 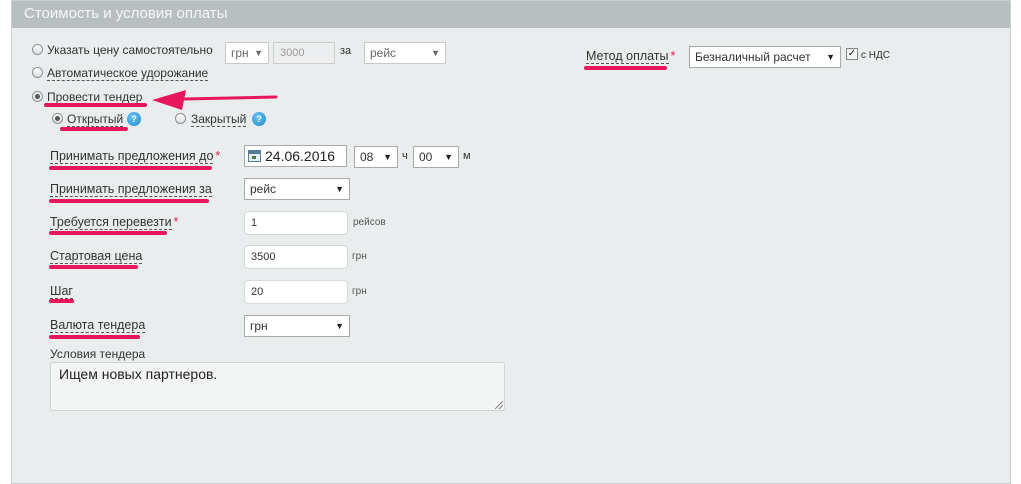 I want to click on radio-manual-price, so click(x=37, y=49).